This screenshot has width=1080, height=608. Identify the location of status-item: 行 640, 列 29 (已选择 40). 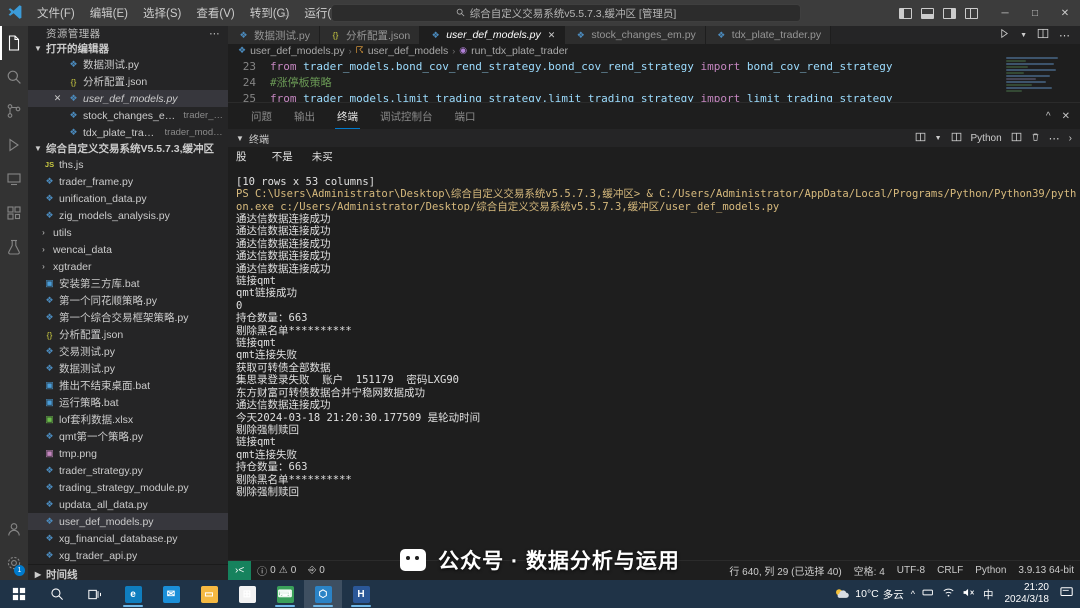
(785, 571).